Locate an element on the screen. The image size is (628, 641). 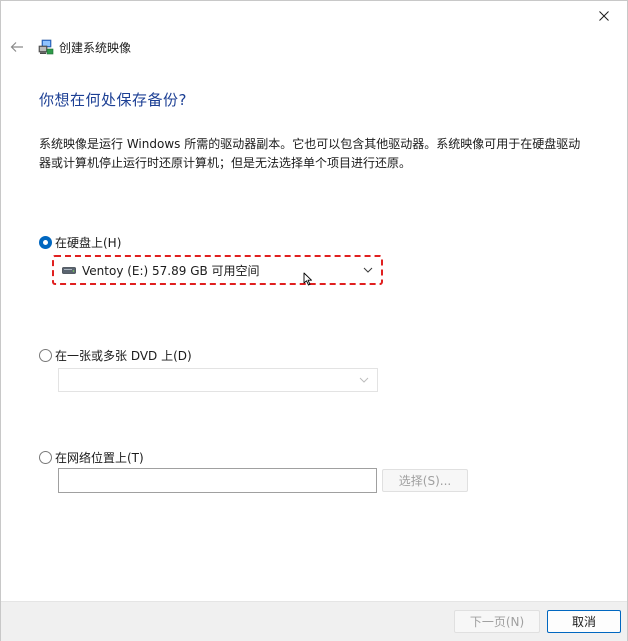
drive-icon is located at coordinates (69, 270).